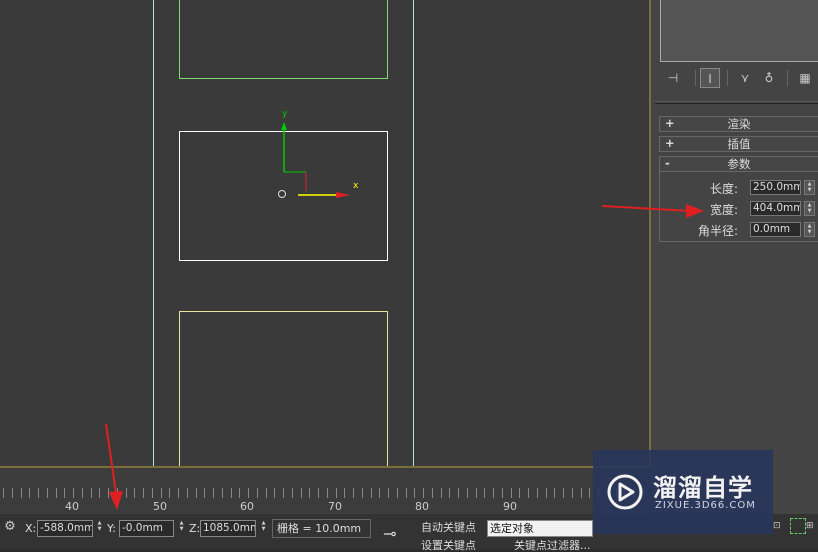  What do you see at coordinates (31, 528) in the screenshot?
I see `x-coord-label: X:` at bounding box center [31, 528].